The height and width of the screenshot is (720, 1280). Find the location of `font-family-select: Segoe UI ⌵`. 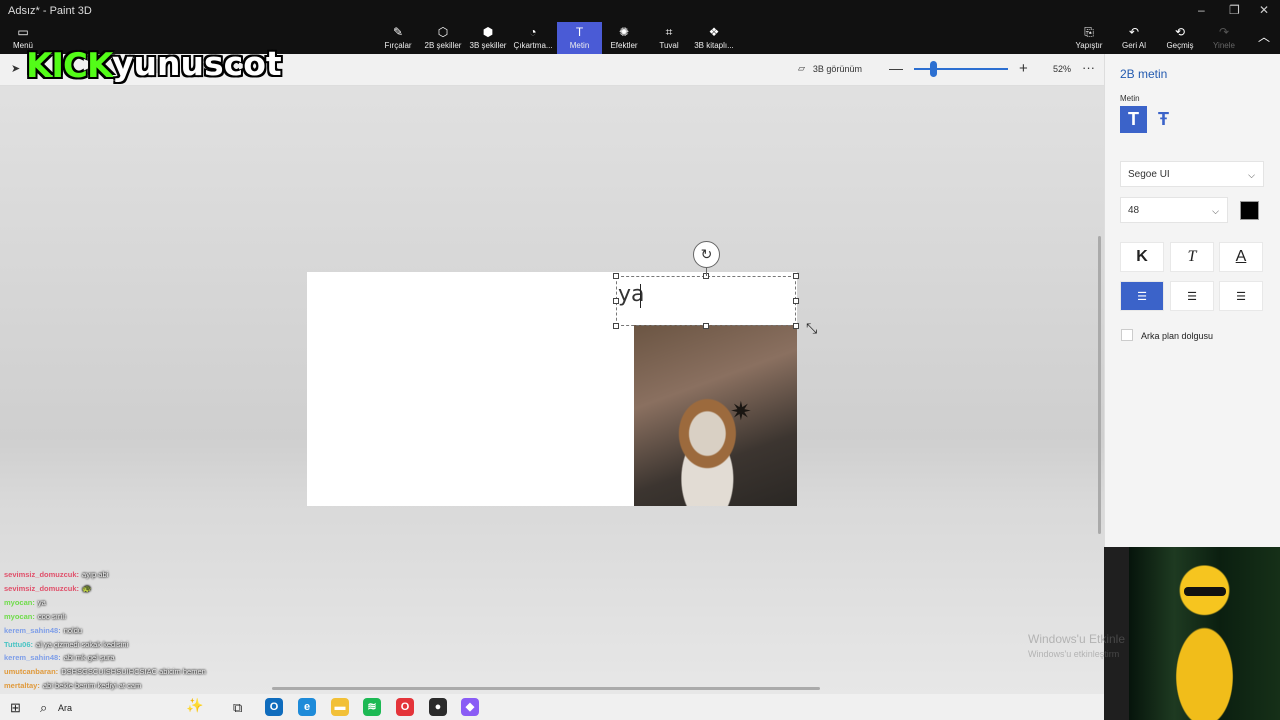

font-family-select: Segoe UI ⌵ is located at coordinates (1192, 174).